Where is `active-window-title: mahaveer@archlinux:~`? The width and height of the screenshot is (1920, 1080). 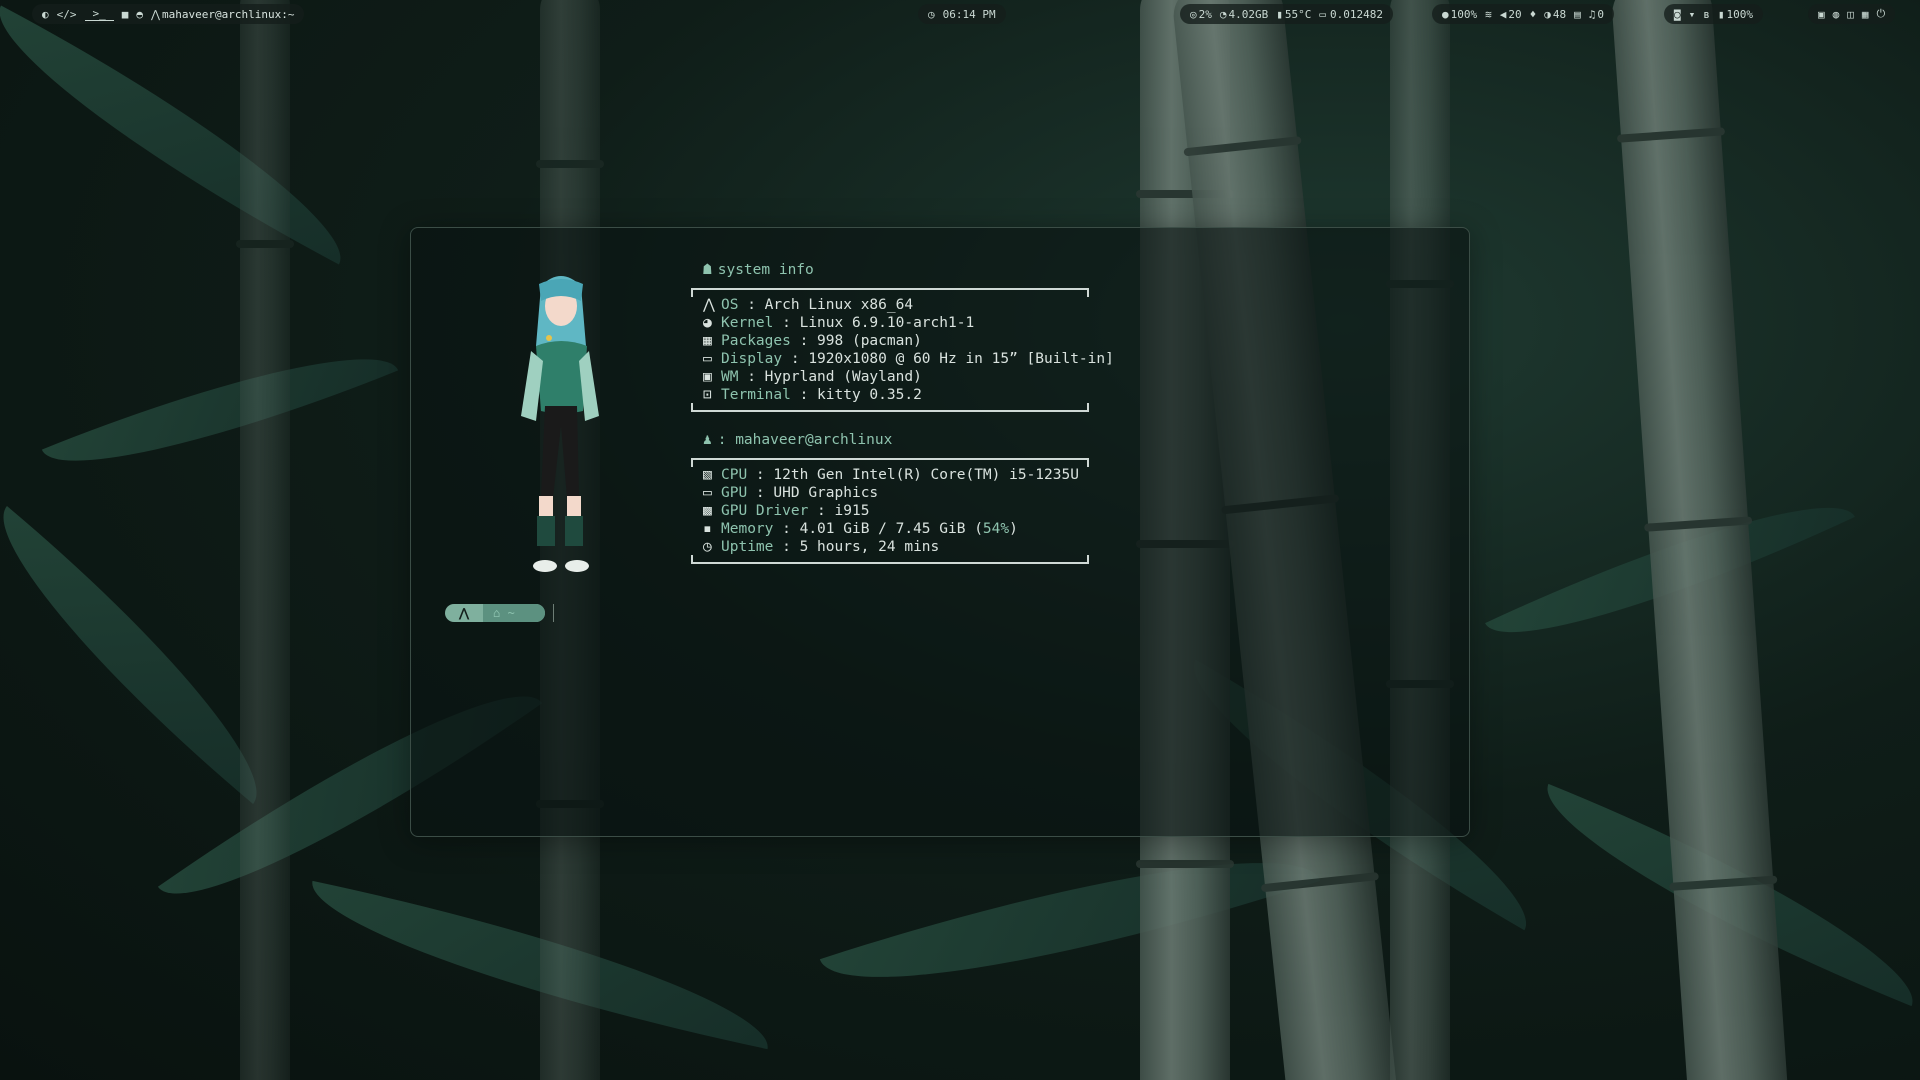
active-window-title: mahaveer@archlinux:~ is located at coordinates (228, 14).